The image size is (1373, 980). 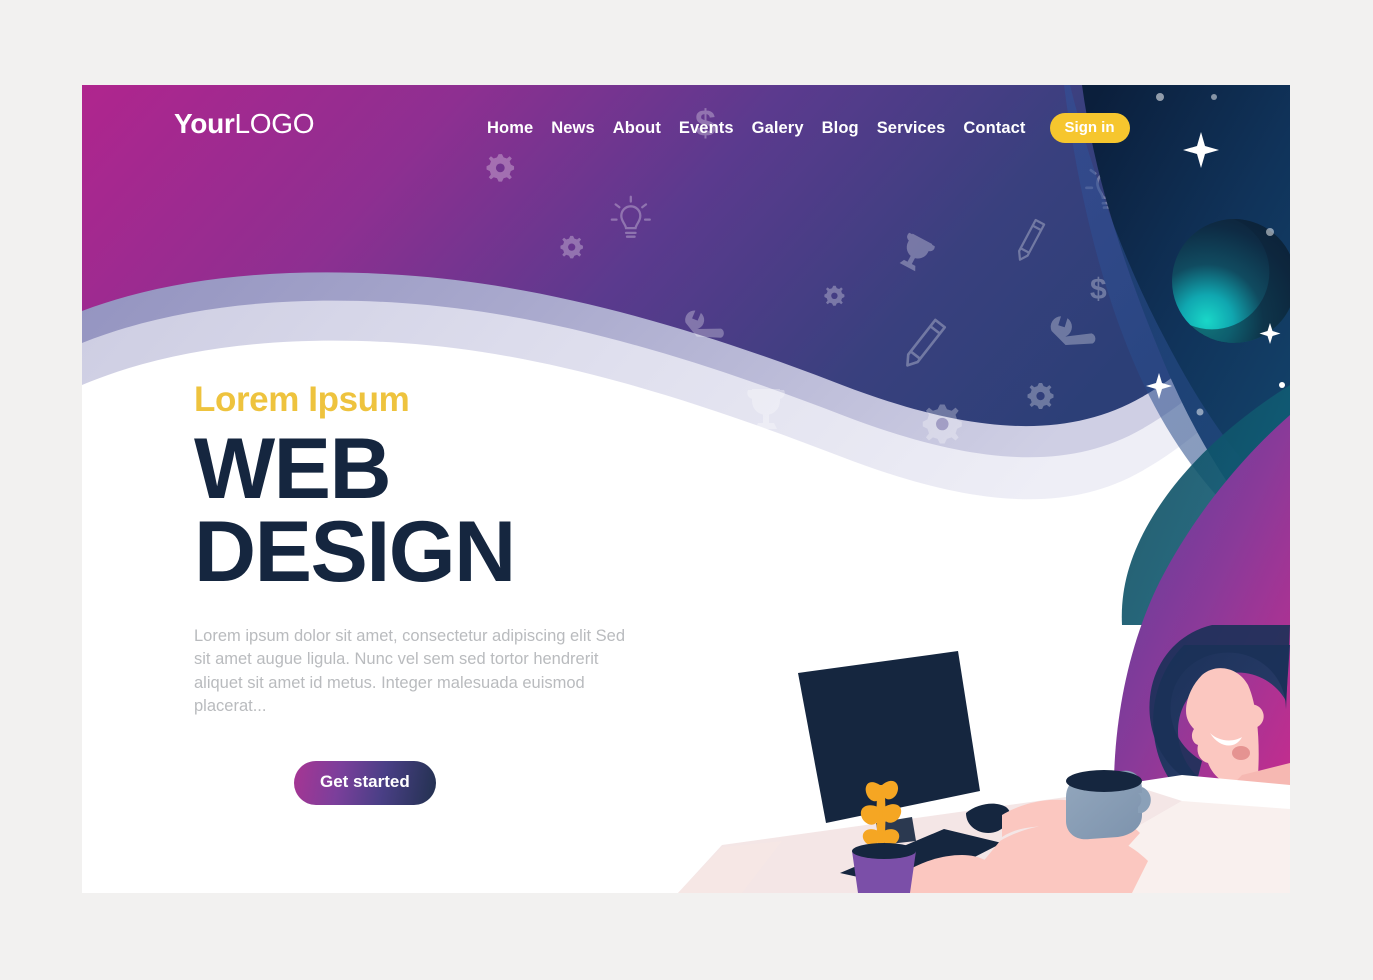 I want to click on logo-bold-text: Your, so click(x=204, y=123).